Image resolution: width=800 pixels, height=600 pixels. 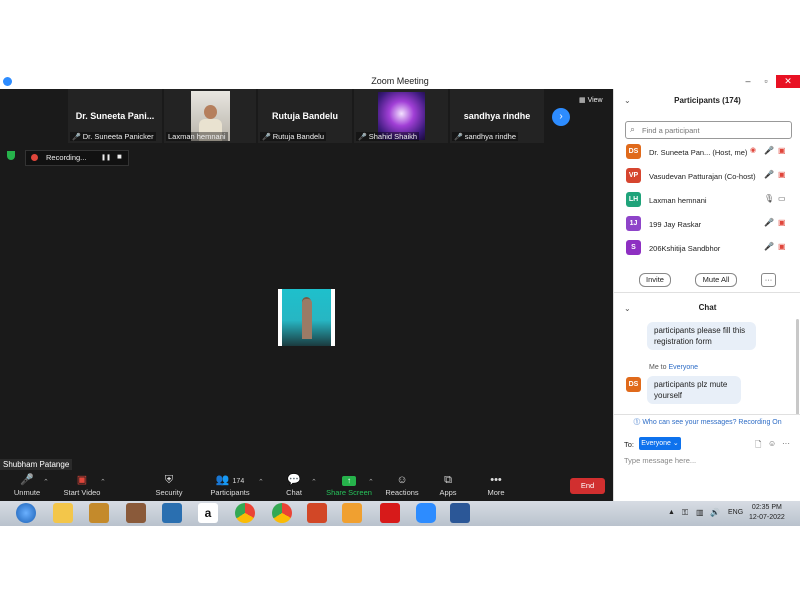 What do you see at coordinates (633, 175) in the screenshot?
I see `avatar: VP` at bounding box center [633, 175].